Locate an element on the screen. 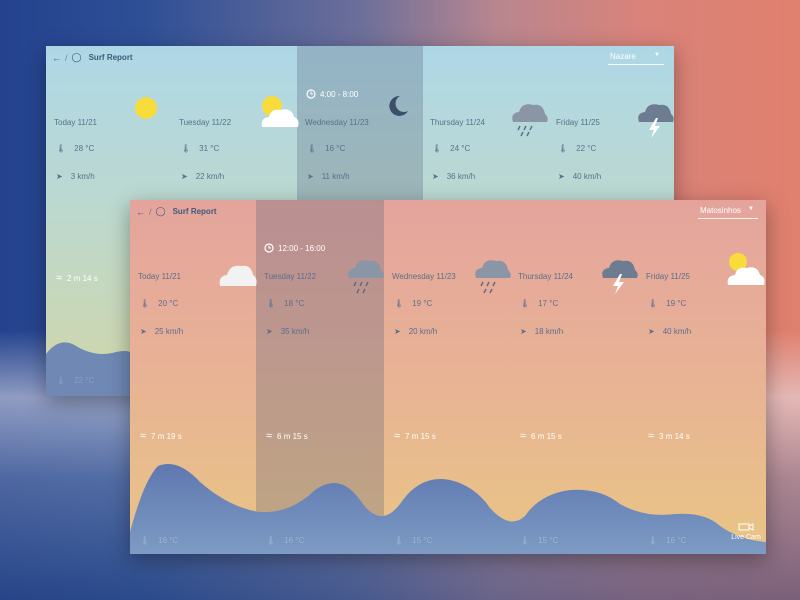 The height and width of the screenshot is (600, 800). live-cam-button: Live Cam is located at coordinates (746, 531).